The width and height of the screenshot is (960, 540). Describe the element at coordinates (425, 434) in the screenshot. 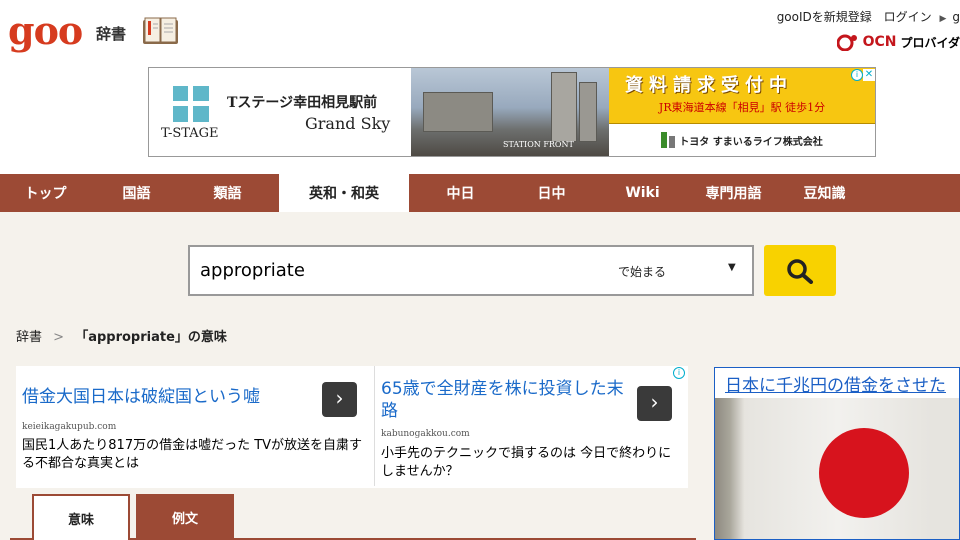

I see `ad-domain: kabunogakkou.com` at that location.